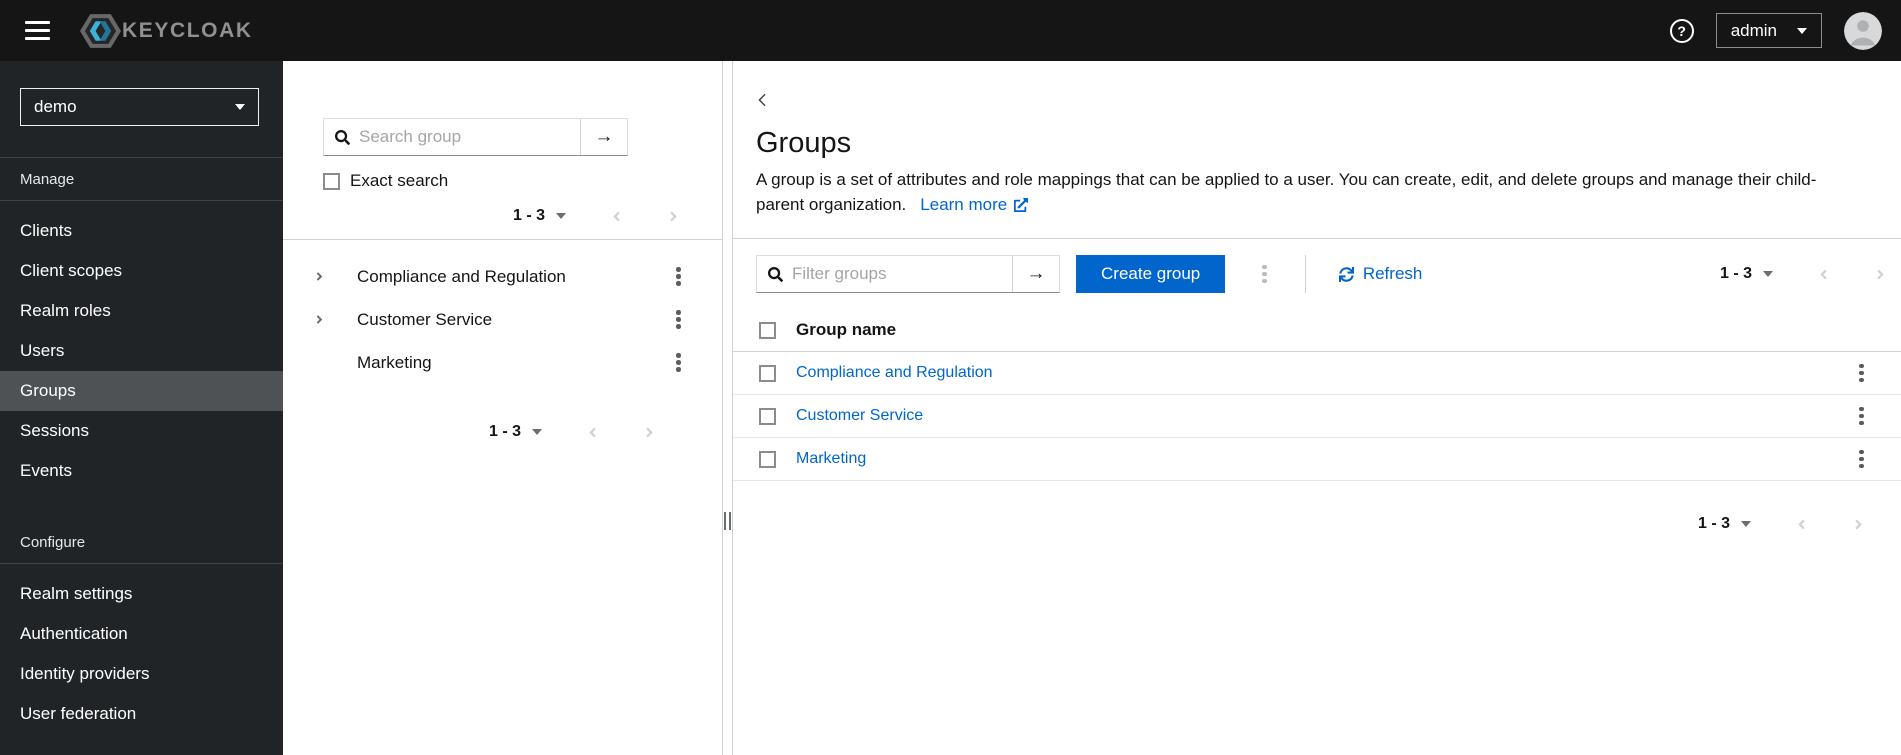 This screenshot has height=755, width=1901. What do you see at coordinates (1346, 274) in the screenshot?
I see `refresh-icon` at bounding box center [1346, 274].